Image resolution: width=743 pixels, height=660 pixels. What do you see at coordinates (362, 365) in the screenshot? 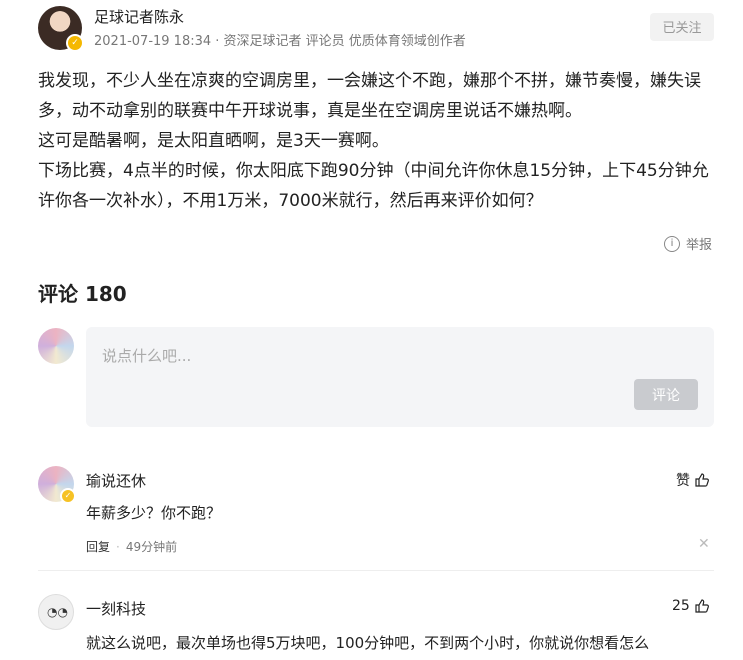
I see `comment-input` at bounding box center [362, 365].